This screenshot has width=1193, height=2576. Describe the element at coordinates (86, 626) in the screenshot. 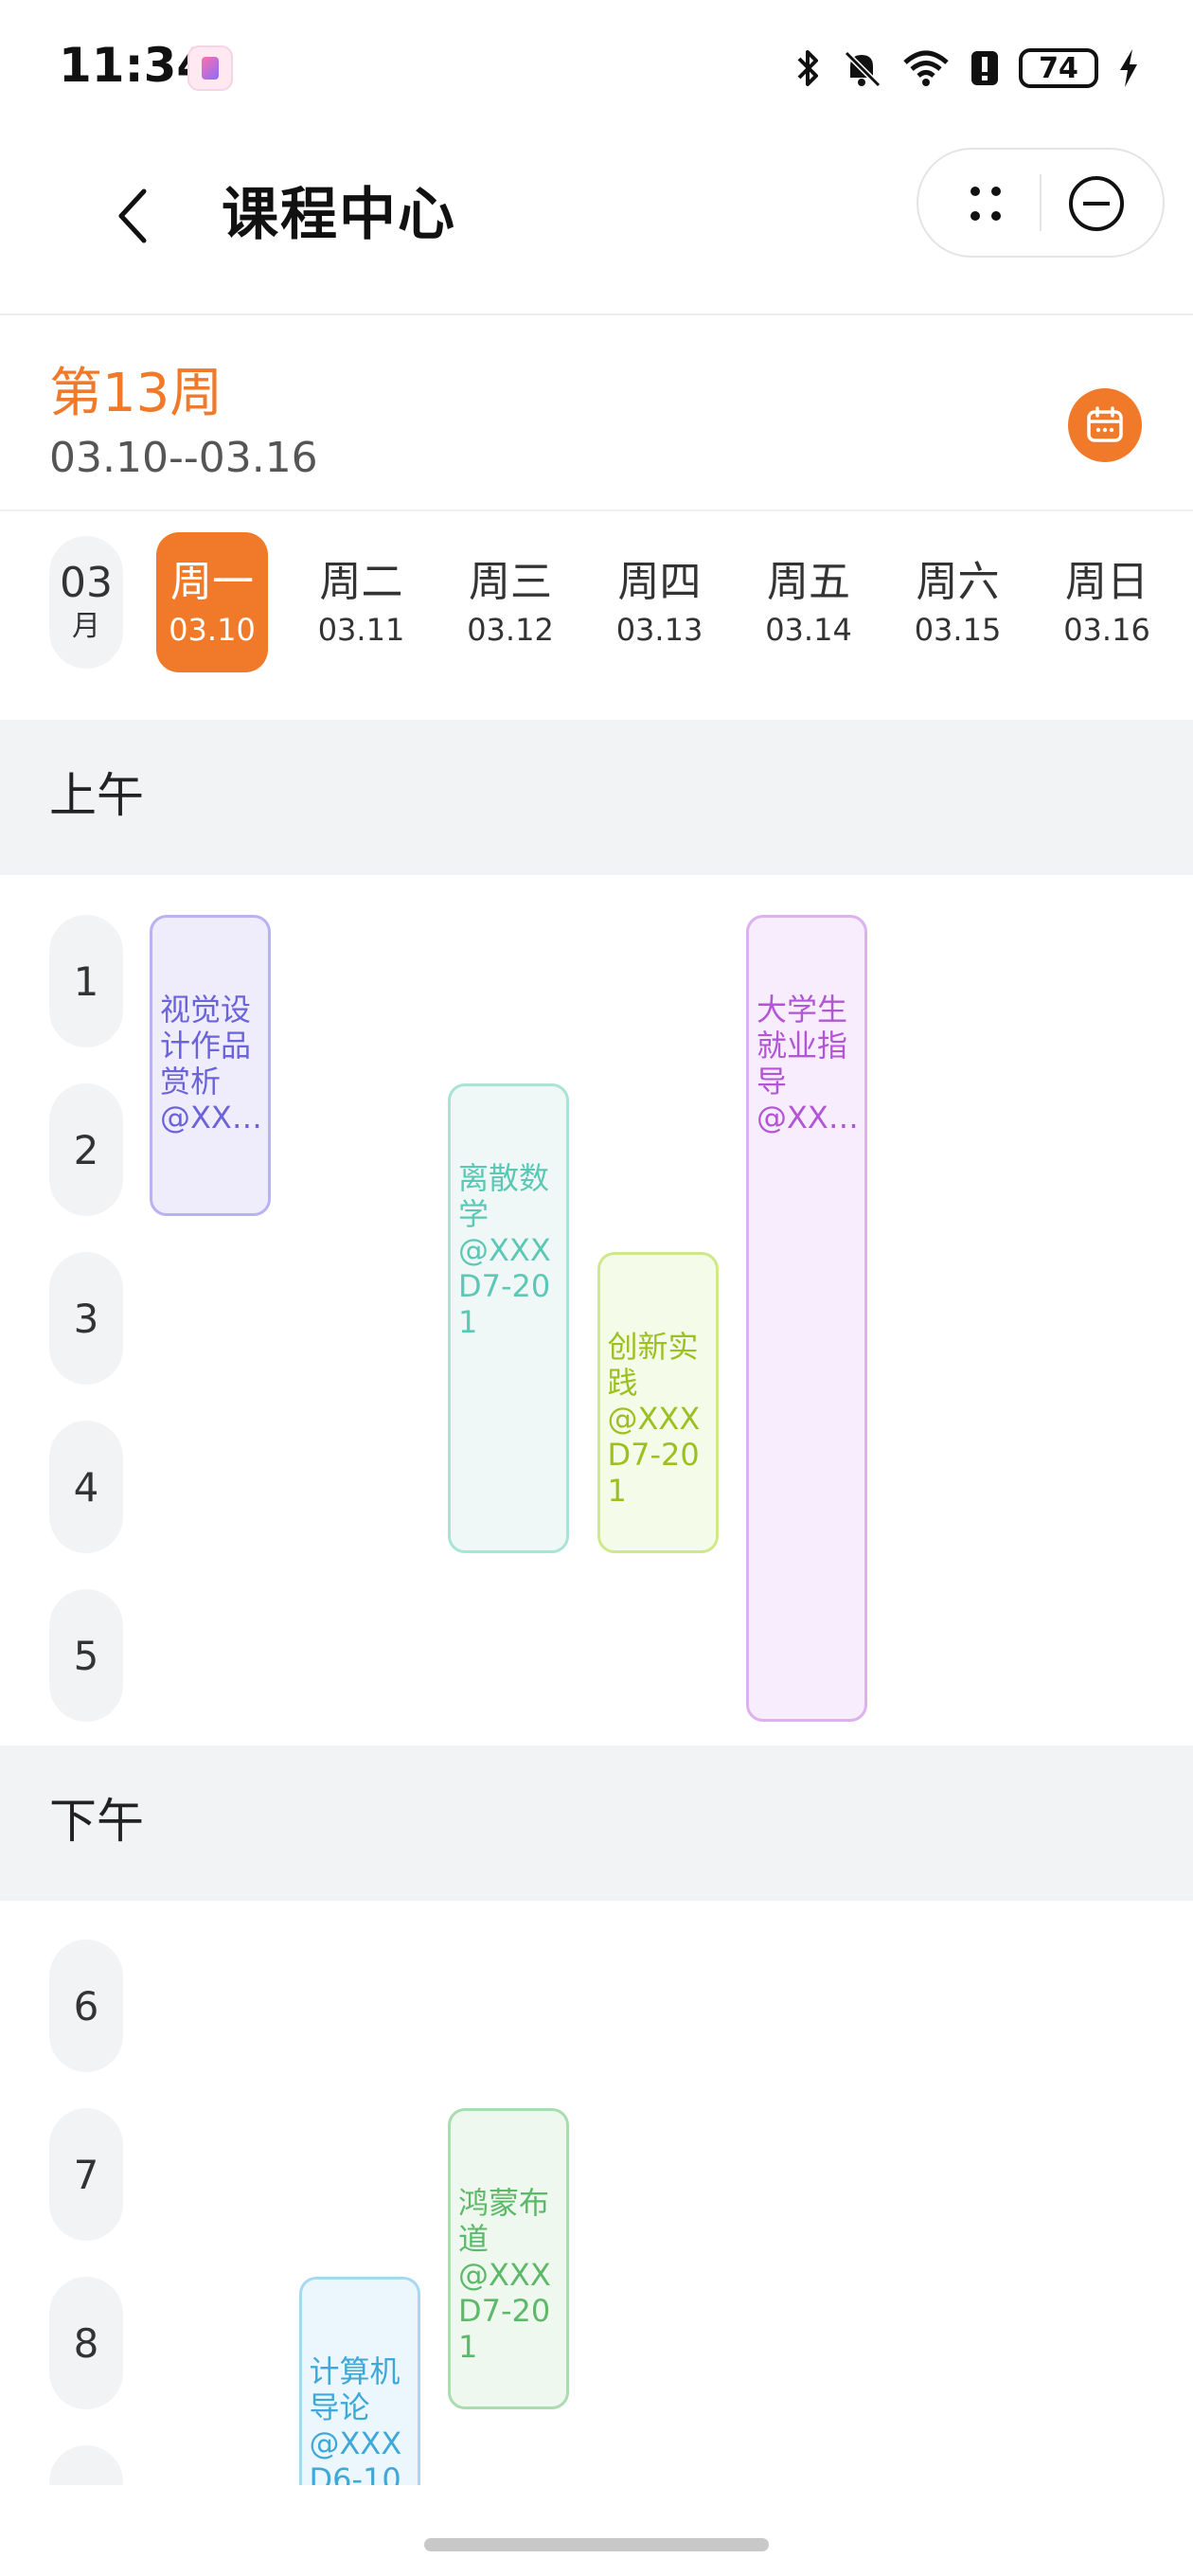

I see `month-unit: 月` at that location.